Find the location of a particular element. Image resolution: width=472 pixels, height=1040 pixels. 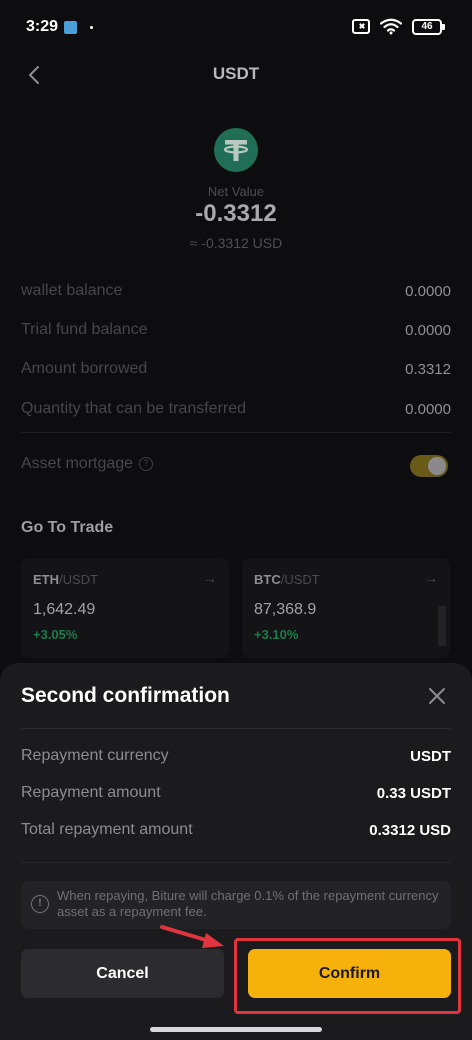

asset-mortgage-label-group: Asset mortgage ? is located at coordinates (87, 464).